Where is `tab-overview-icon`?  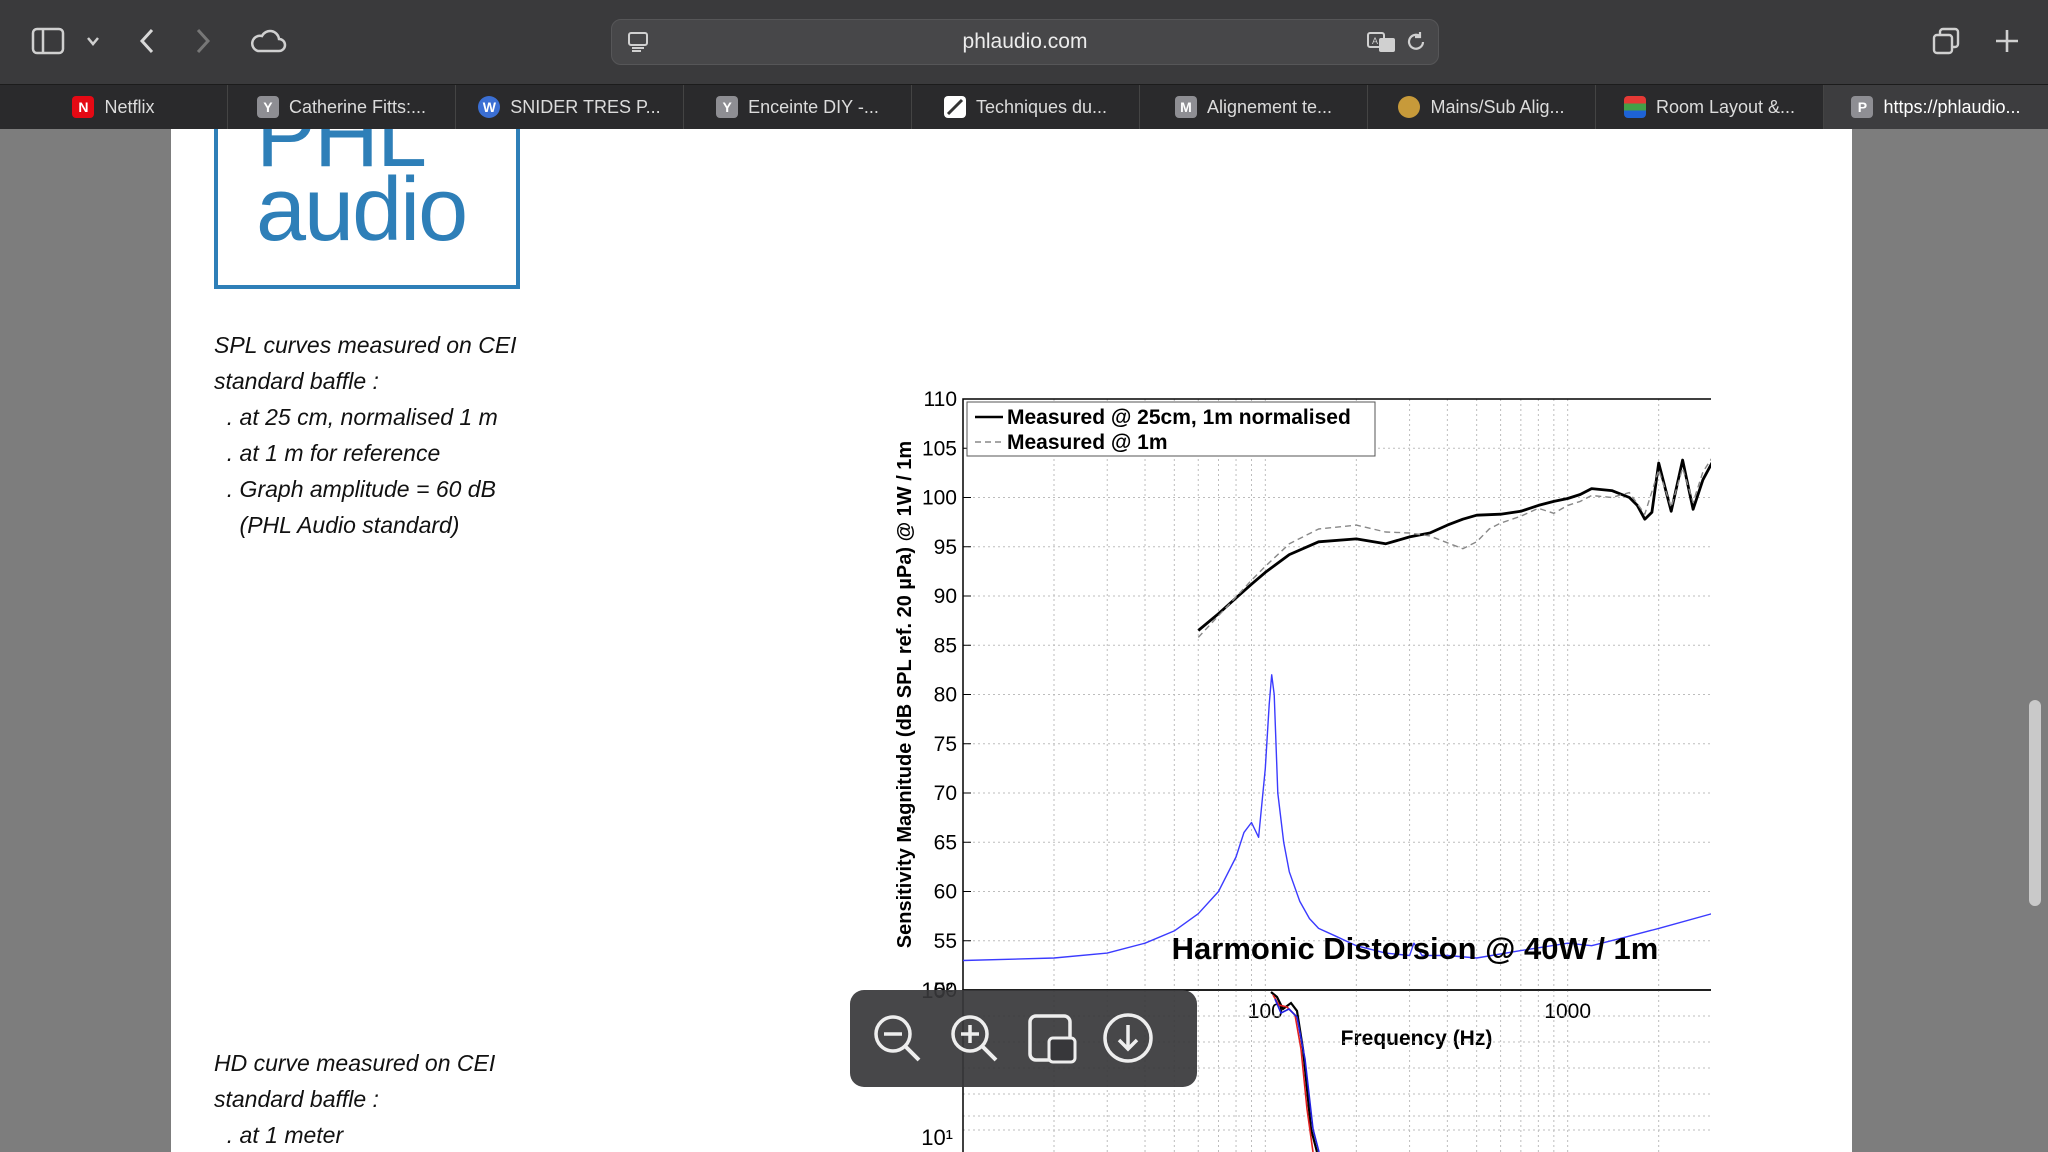 tab-overview-icon is located at coordinates (1946, 41).